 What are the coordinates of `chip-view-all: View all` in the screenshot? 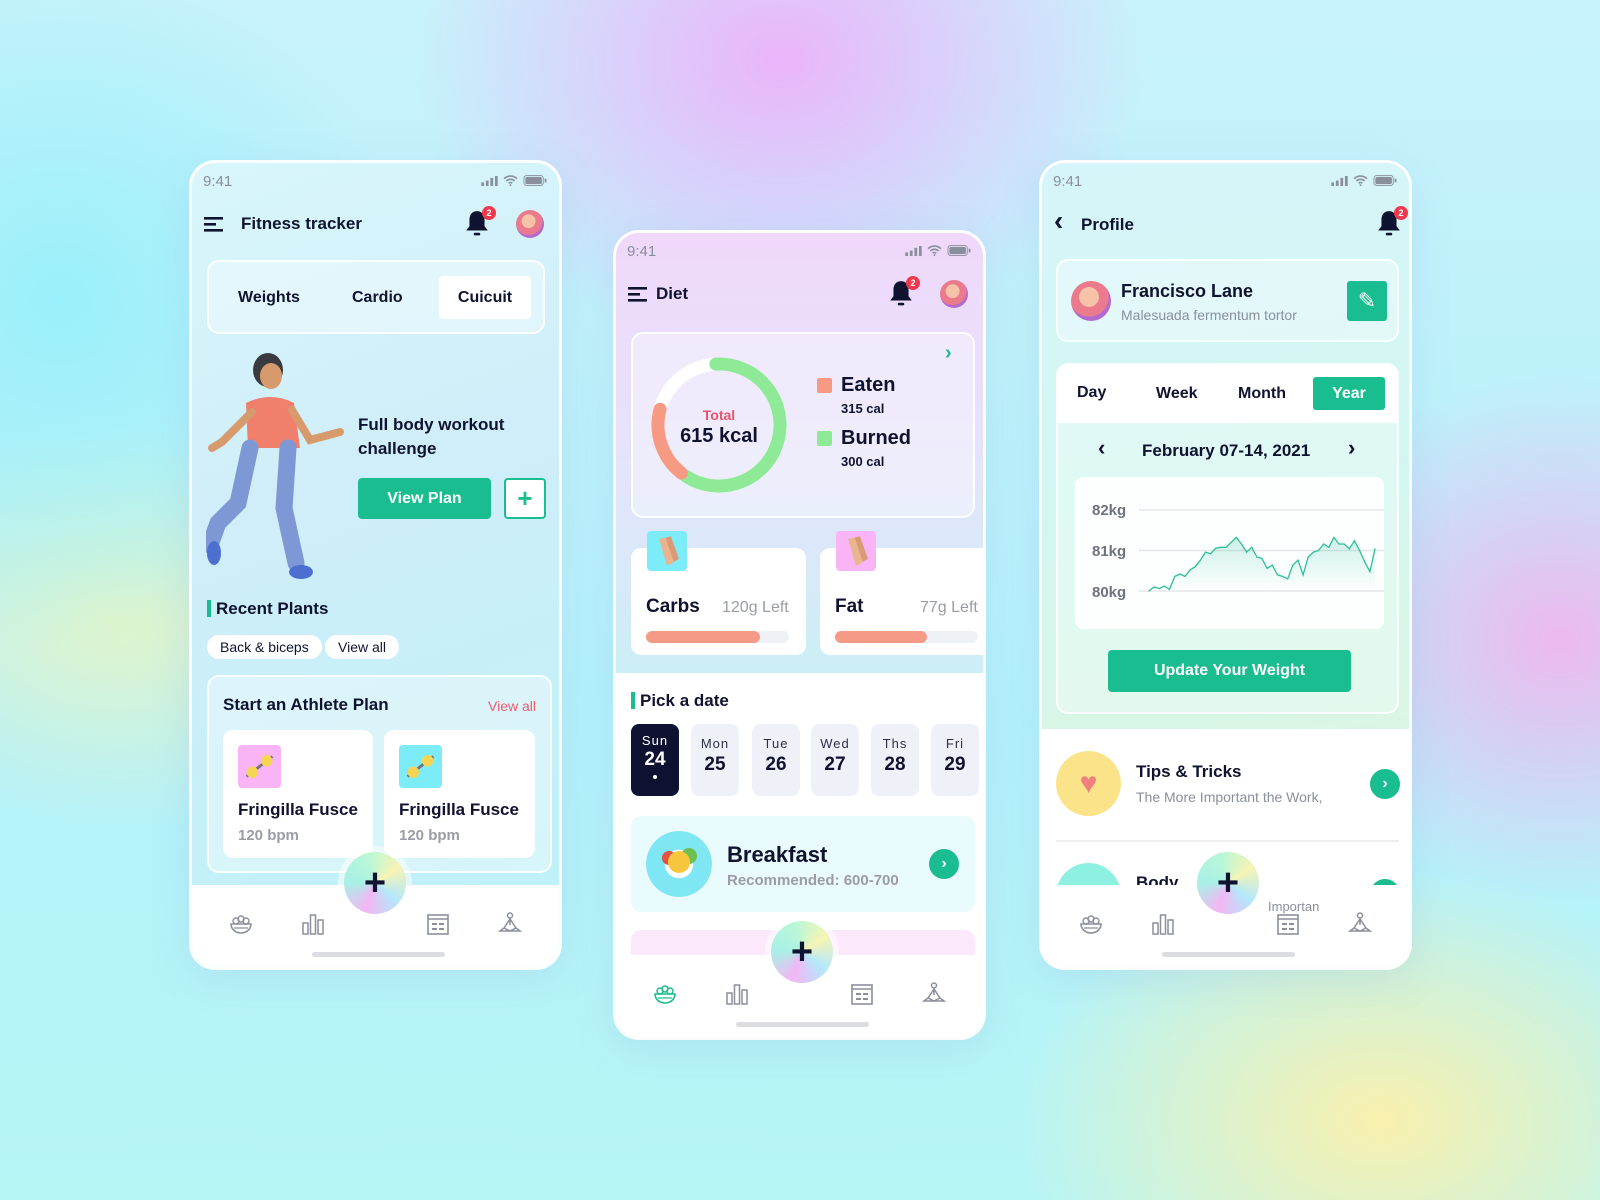 It's located at (362, 647).